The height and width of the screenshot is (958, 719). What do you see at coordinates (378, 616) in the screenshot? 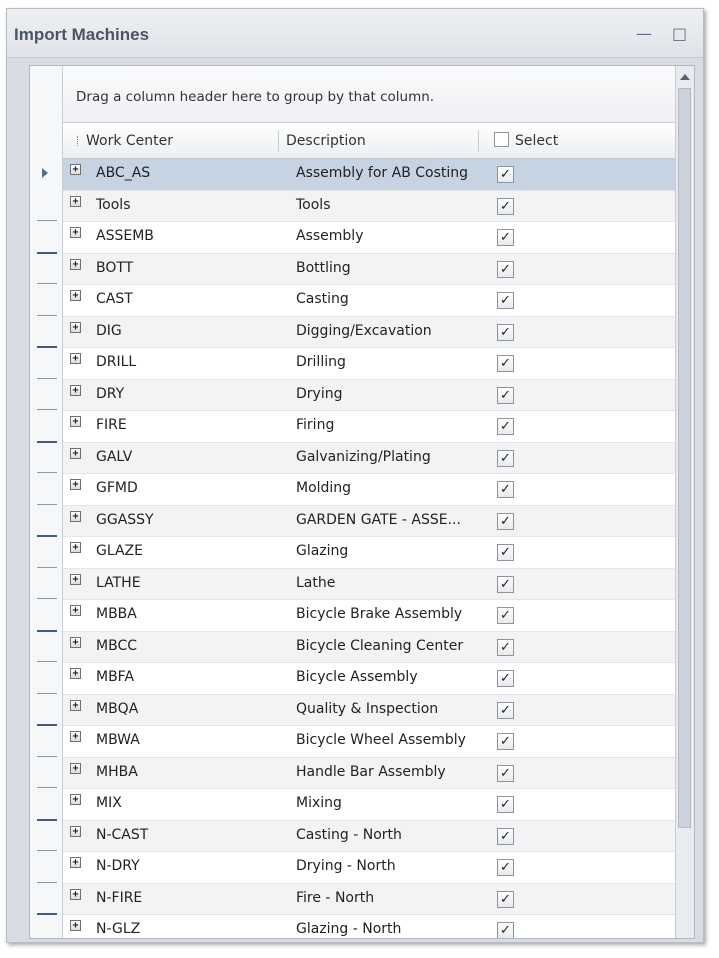
I see `table-row: + MBBA Bicycle Brake Assembly ✓` at bounding box center [378, 616].